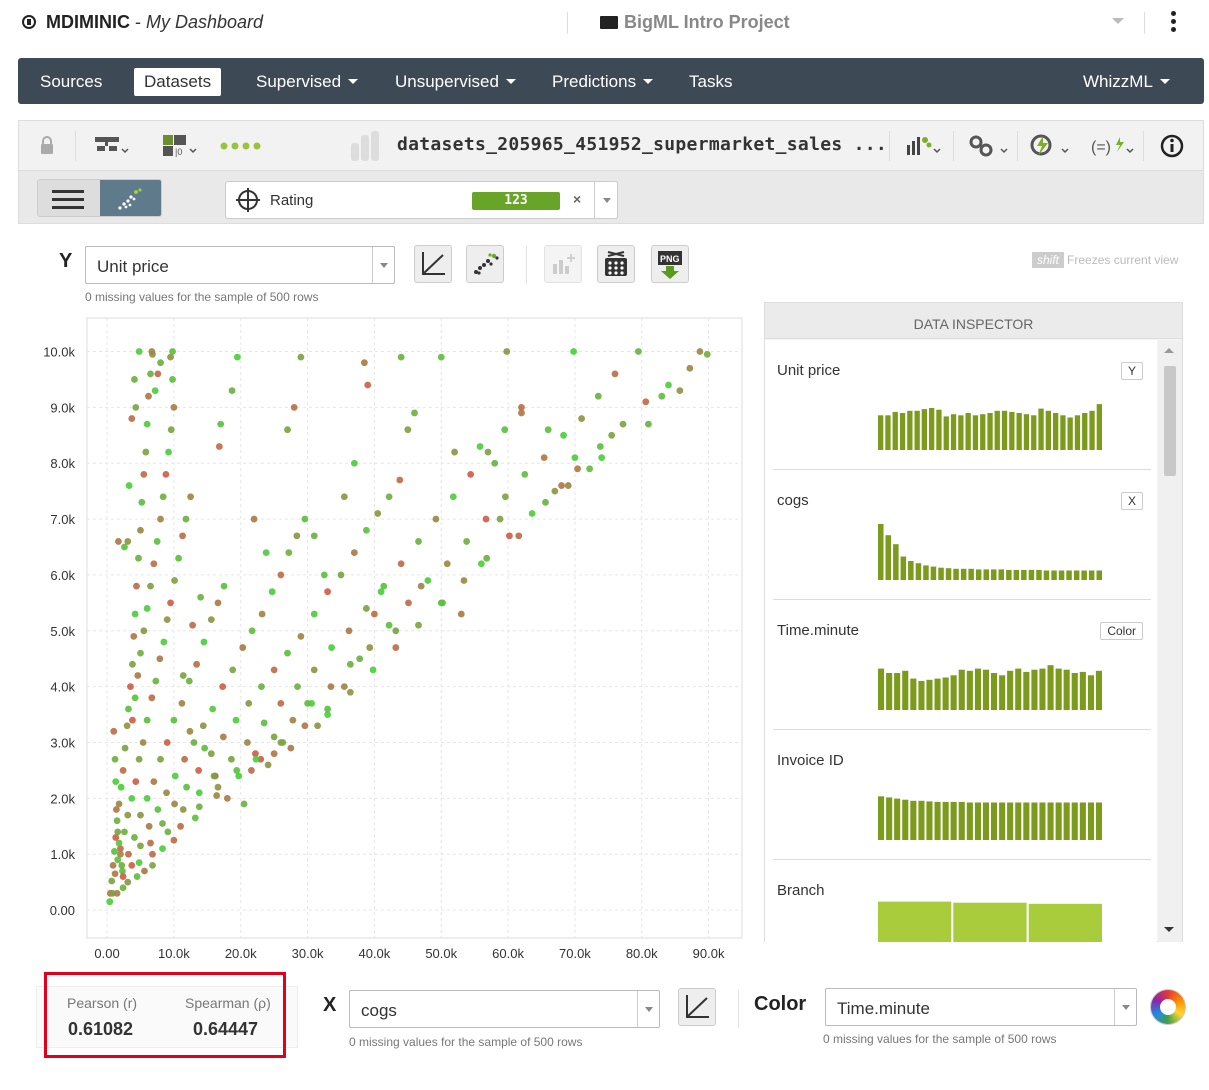 The image size is (1209, 1090). Describe the element at coordinates (973, 321) in the screenshot. I see `data-inspector-title: DATA INSPECTOR` at that location.